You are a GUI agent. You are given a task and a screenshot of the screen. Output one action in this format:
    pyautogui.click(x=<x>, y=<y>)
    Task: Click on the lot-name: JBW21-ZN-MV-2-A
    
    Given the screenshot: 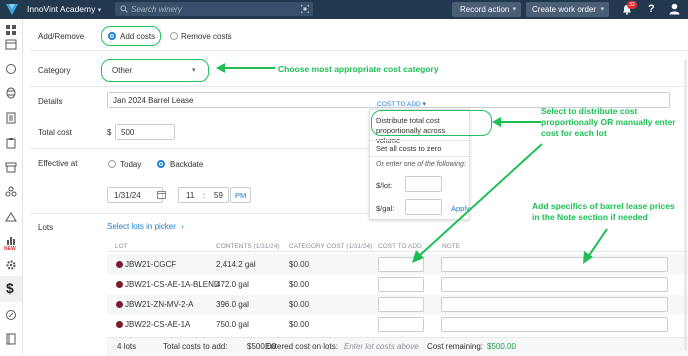 What is the action you would take?
    pyautogui.click(x=159, y=304)
    